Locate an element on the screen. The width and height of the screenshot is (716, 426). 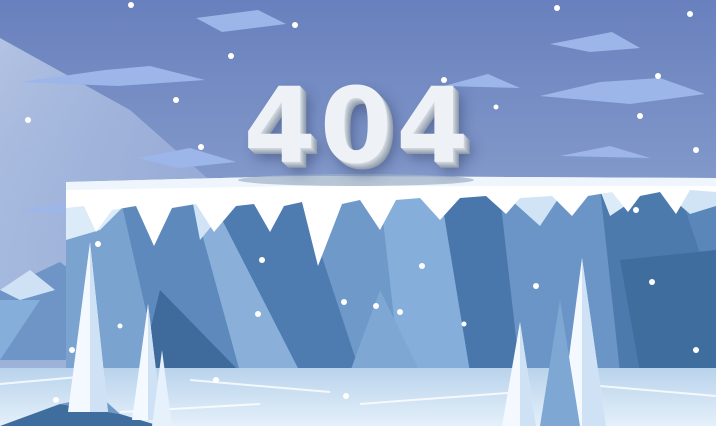
error-code-404: 404 is located at coordinates (358, 126).